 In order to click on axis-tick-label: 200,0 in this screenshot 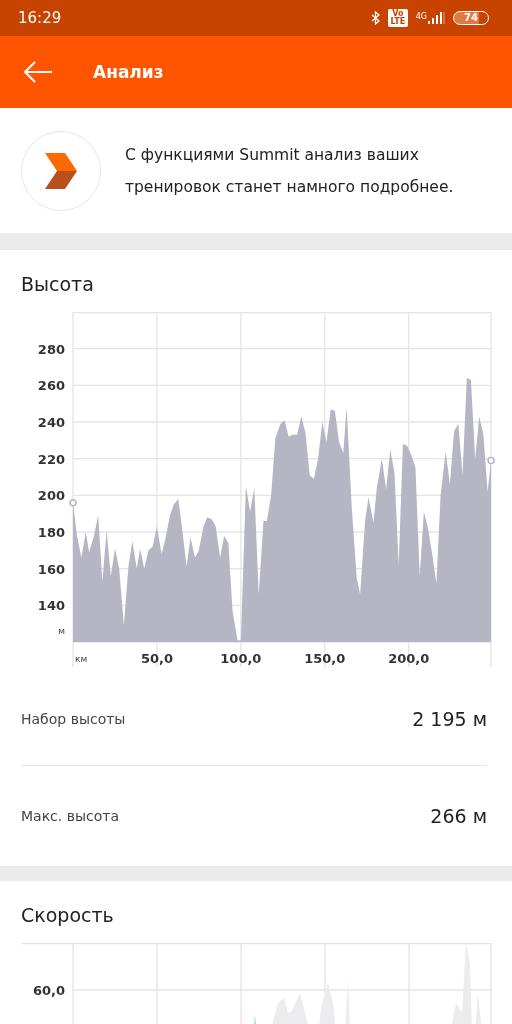, I will do `click(409, 658)`.